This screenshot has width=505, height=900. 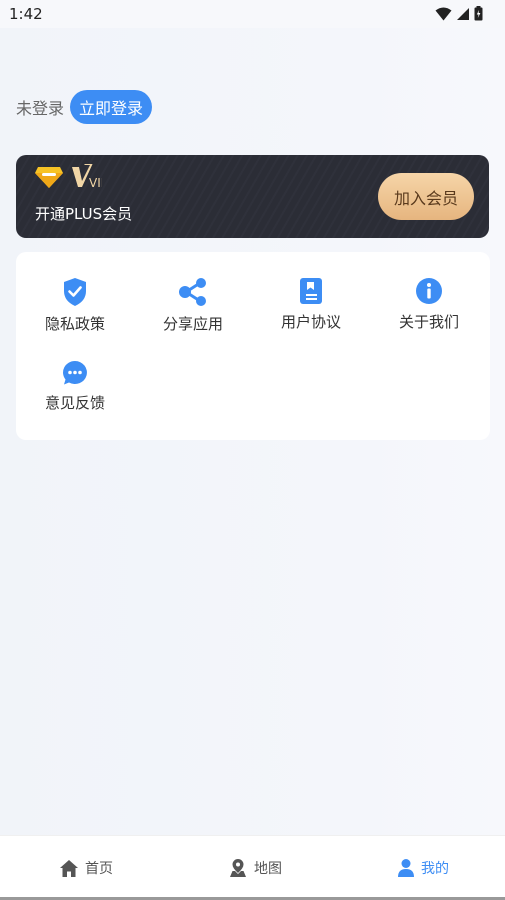 What do you see at coordinates (443, 13) in the screenshot?
I see `wifi-icon` at bounding box center [443, 13].